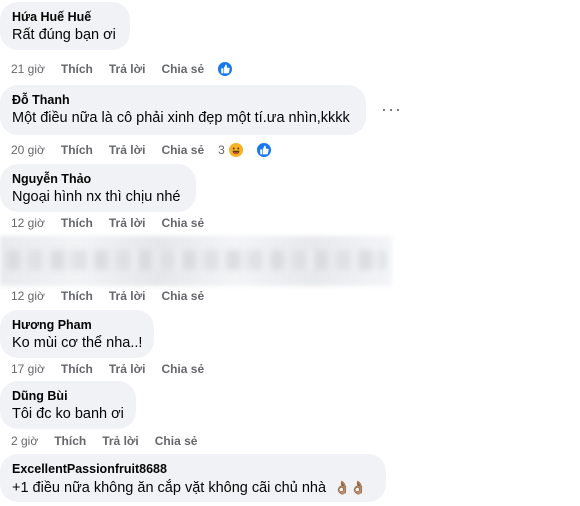 The height and width of the screenshot is (506, 580). What do you see at coordinates (68, 405) in the screenshot?
I see `comment-bubble: Dũng Bùi Tôi đc ko banh ơi` at bounding box center [68, 405].